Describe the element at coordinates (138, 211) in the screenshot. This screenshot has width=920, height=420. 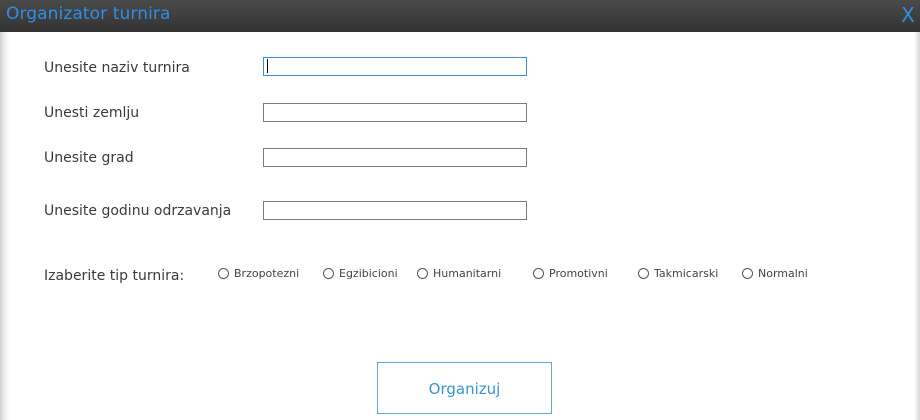
I see `year-label: Unesite godinu odrzavanja` at that location.